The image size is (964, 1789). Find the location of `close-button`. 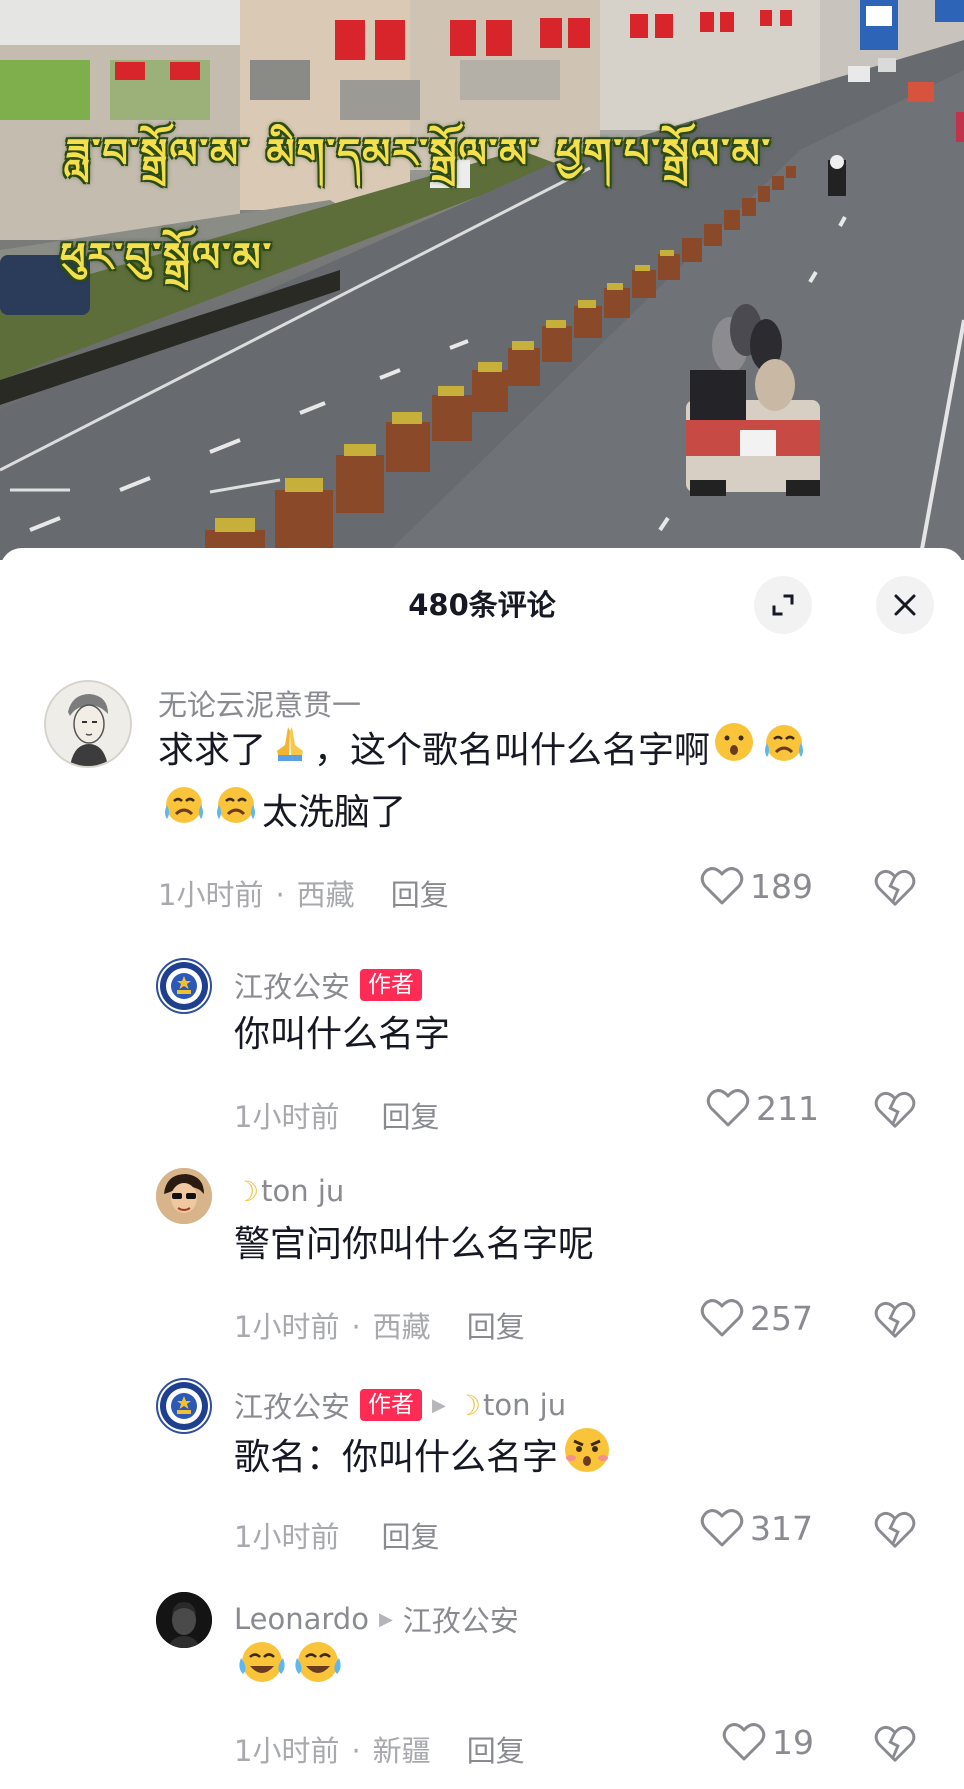

close-button is located at coordinates (905, 605).